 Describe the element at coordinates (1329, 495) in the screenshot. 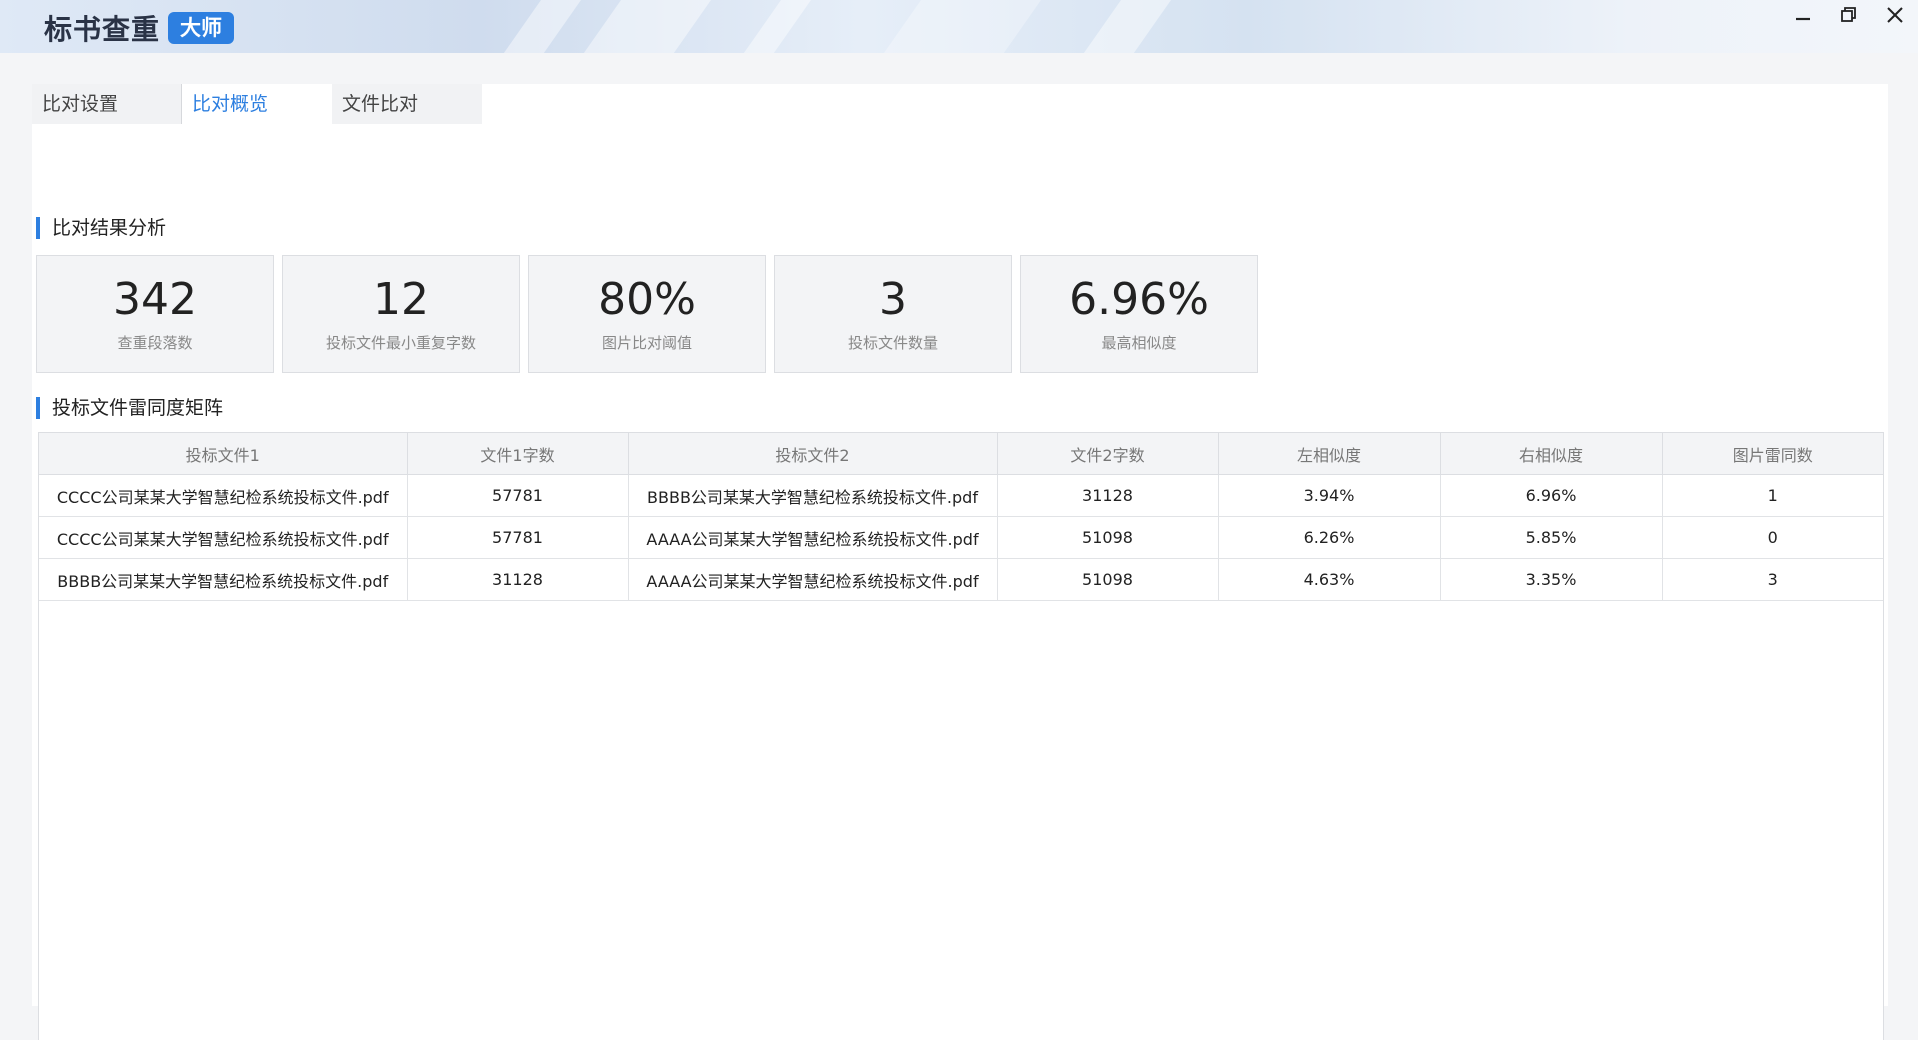

I see `table-cell: 3.94%` at that location.